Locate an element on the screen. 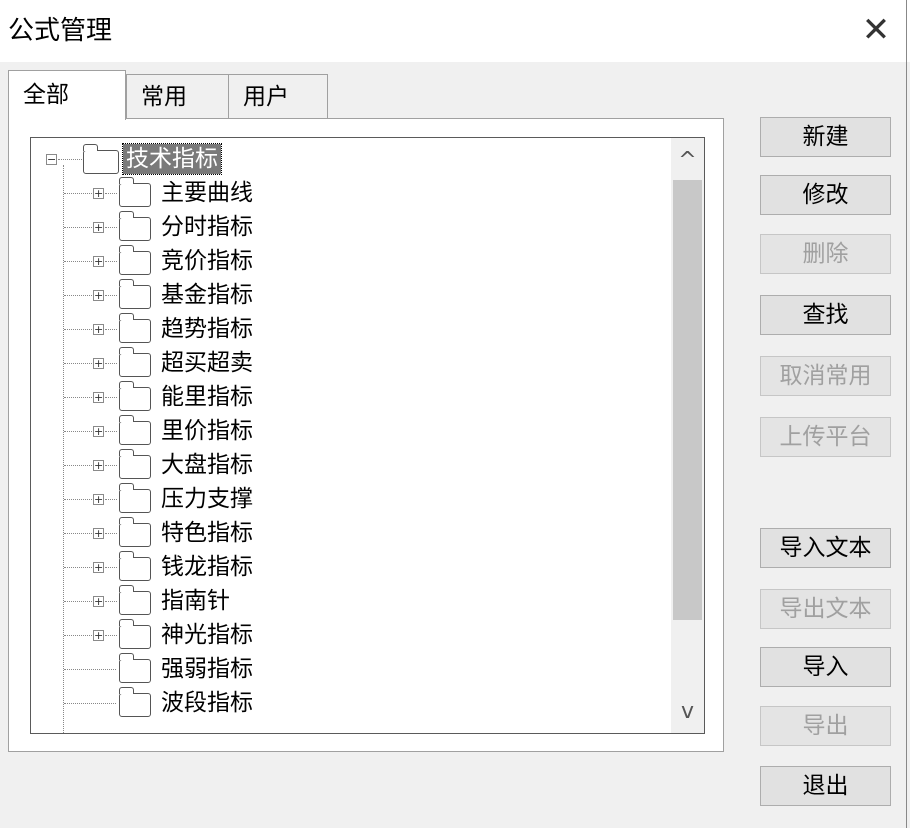  tree-item-label: 压力支撑 is located at coordinates (207, 499).